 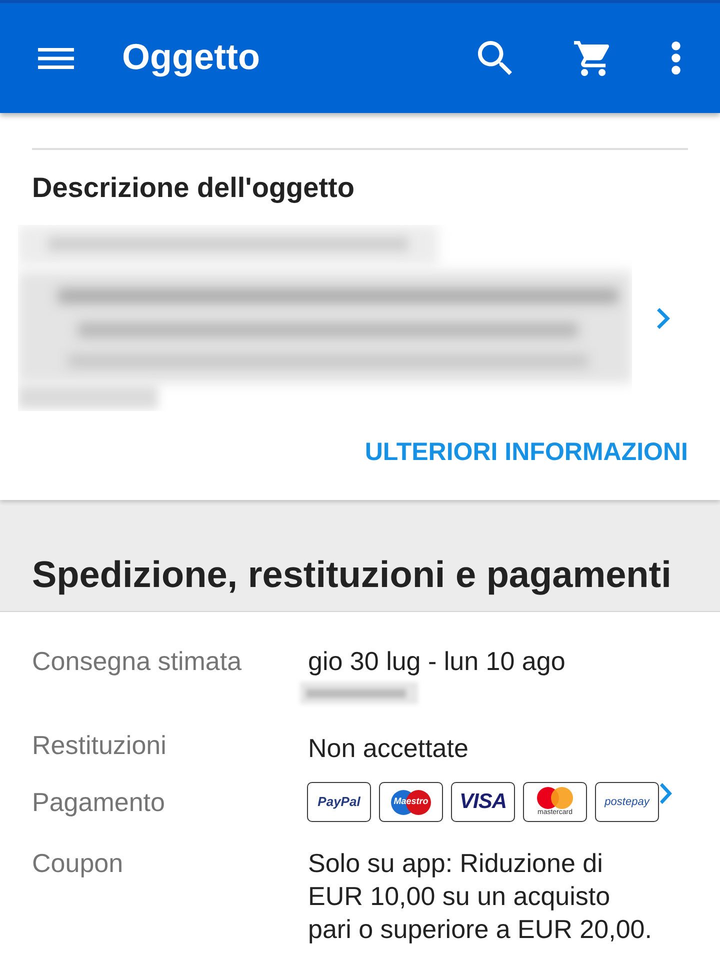 What do you see at coordinates (78, 863) in the screenshot?
I see `row-label: Coupon` at bounding box center [78, 863].